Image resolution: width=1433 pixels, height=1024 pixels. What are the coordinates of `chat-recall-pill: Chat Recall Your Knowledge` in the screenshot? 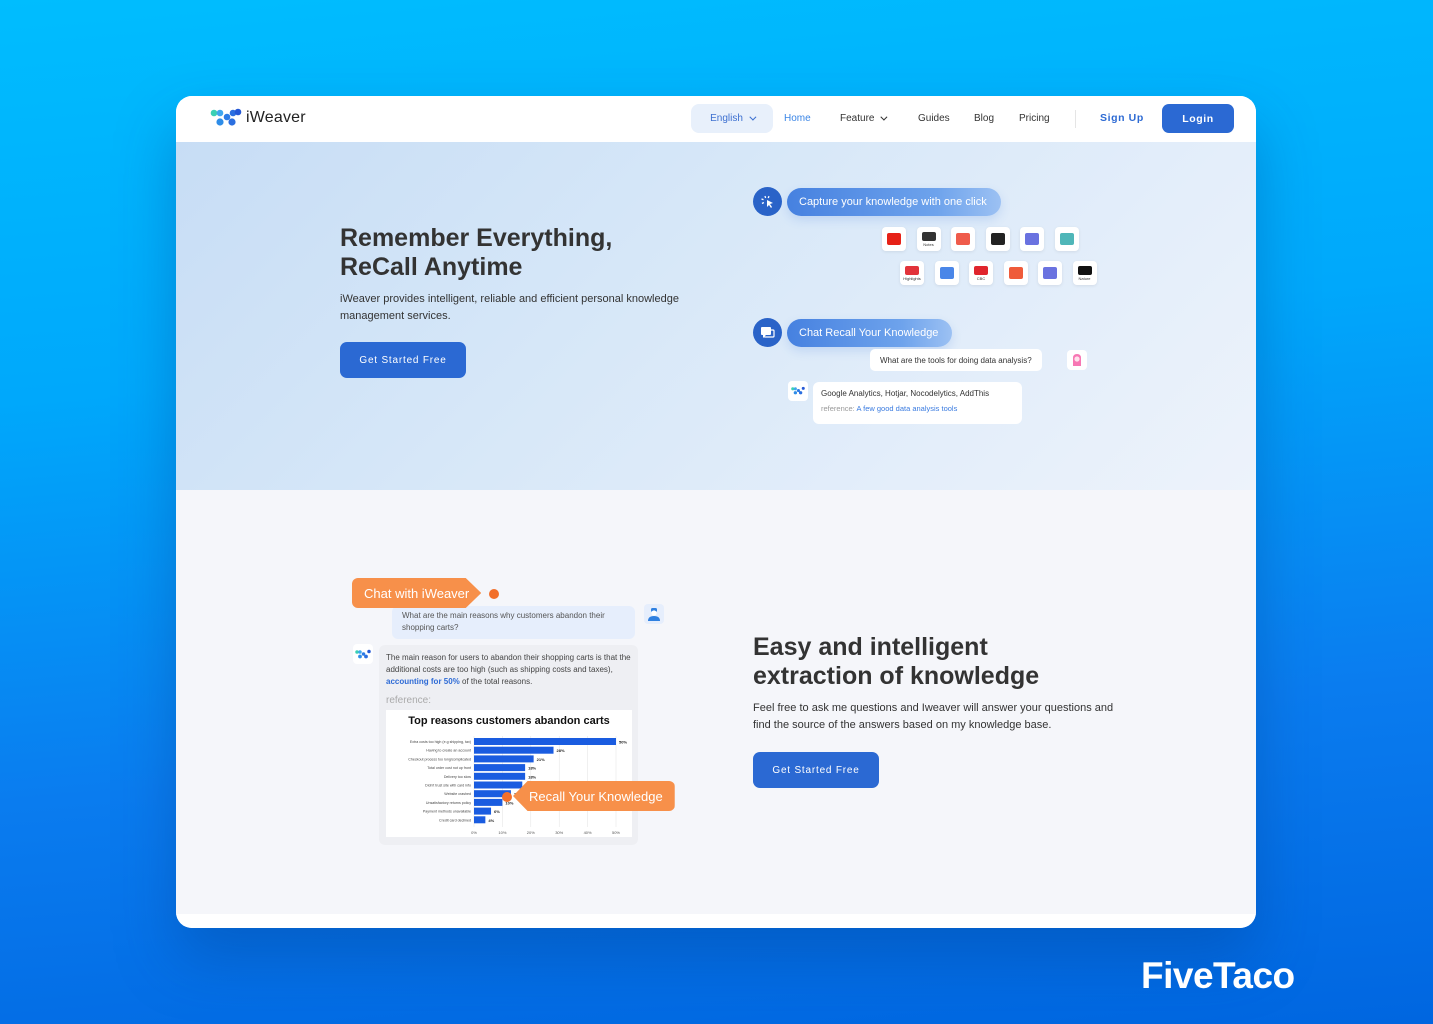 It's located at (870, 333).